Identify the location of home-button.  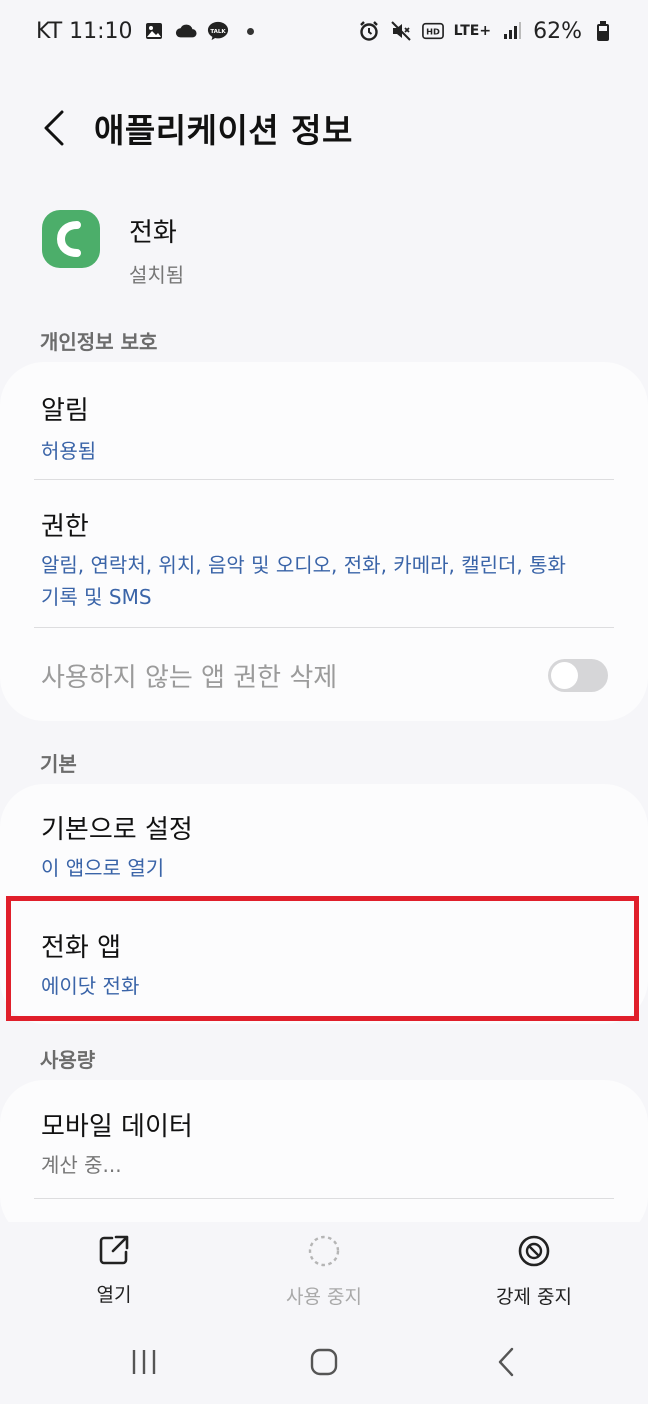
(324, 1362).